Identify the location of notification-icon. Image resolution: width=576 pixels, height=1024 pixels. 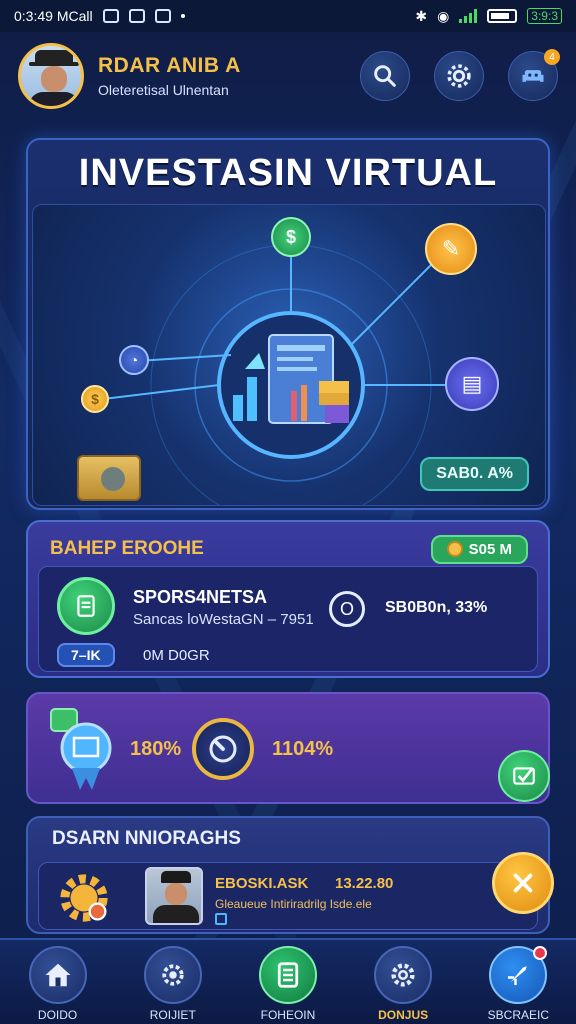
(110, 16).